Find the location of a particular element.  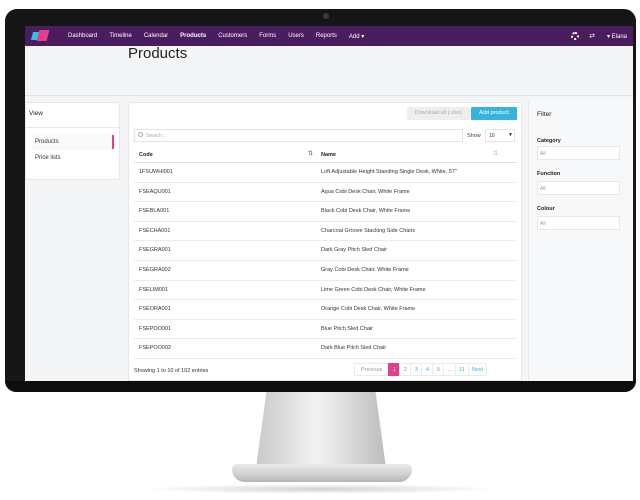

nav-item-forms: Forms is located at coordinates (267, 36).